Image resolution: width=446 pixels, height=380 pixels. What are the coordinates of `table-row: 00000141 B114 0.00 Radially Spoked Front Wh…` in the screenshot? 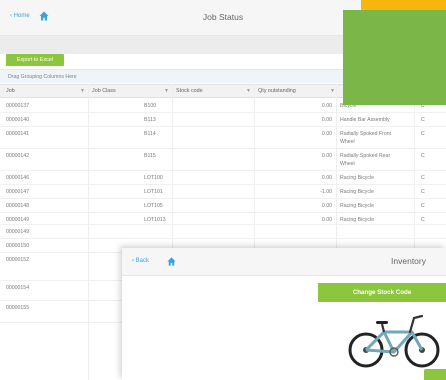 It's located at (223, 138).